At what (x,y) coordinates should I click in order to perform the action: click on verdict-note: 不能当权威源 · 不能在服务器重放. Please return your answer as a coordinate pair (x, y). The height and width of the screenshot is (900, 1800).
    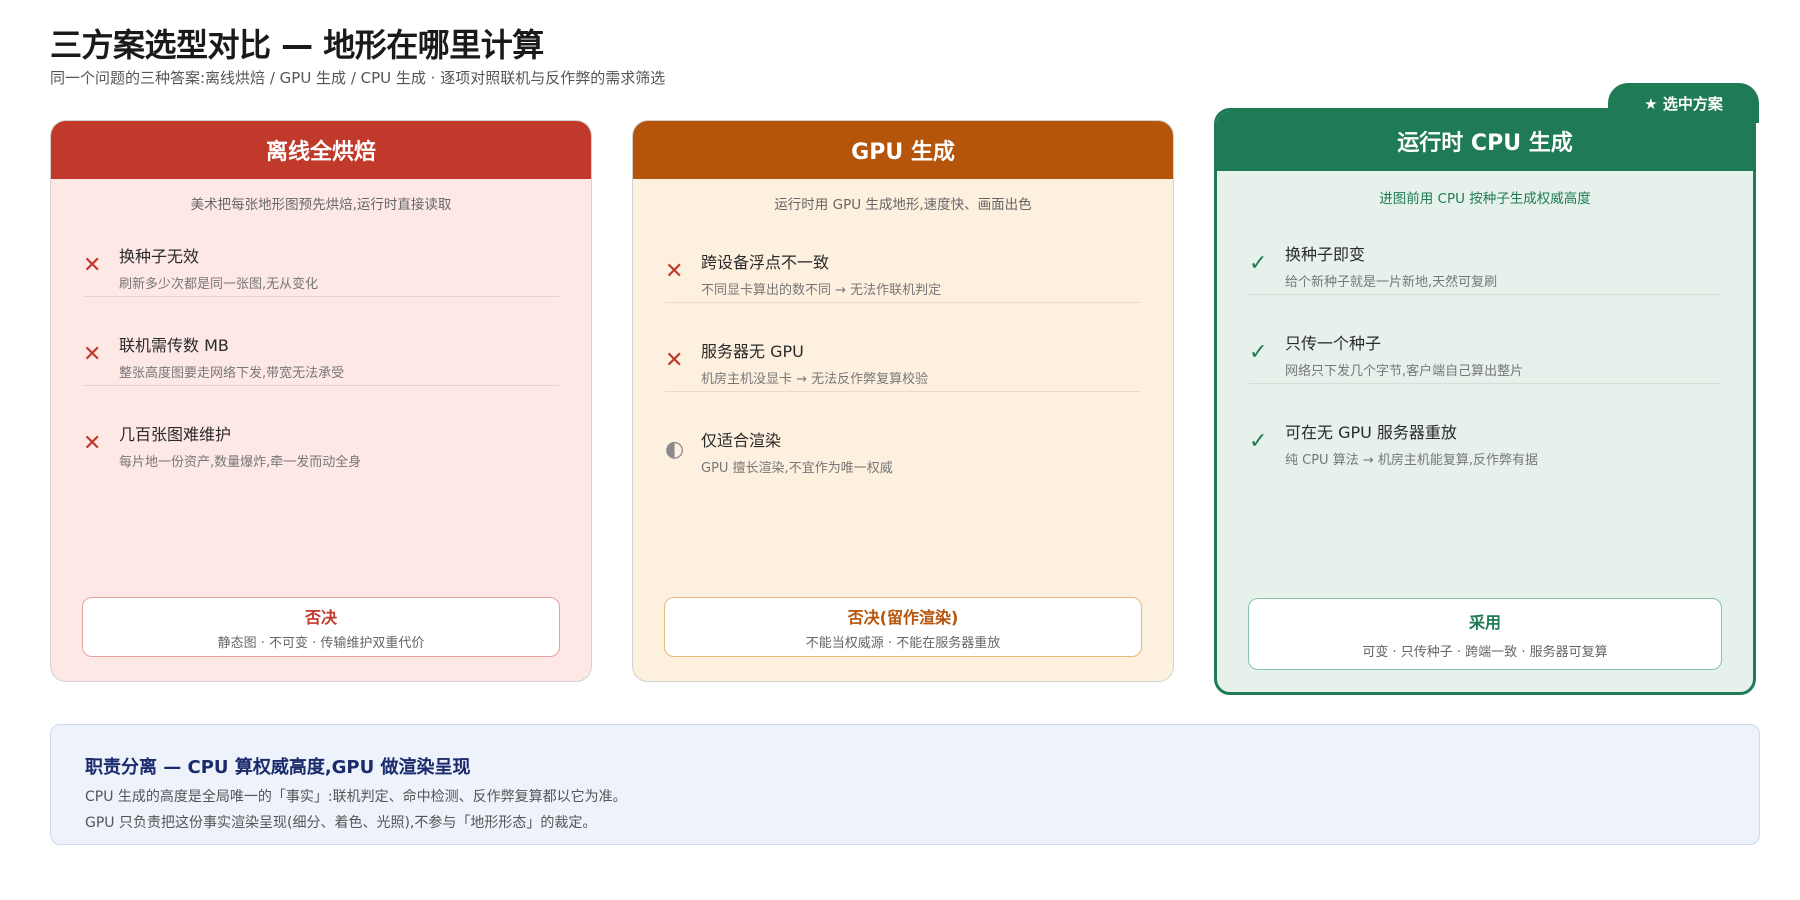
    Looking at the image, I should click on (903, 643).